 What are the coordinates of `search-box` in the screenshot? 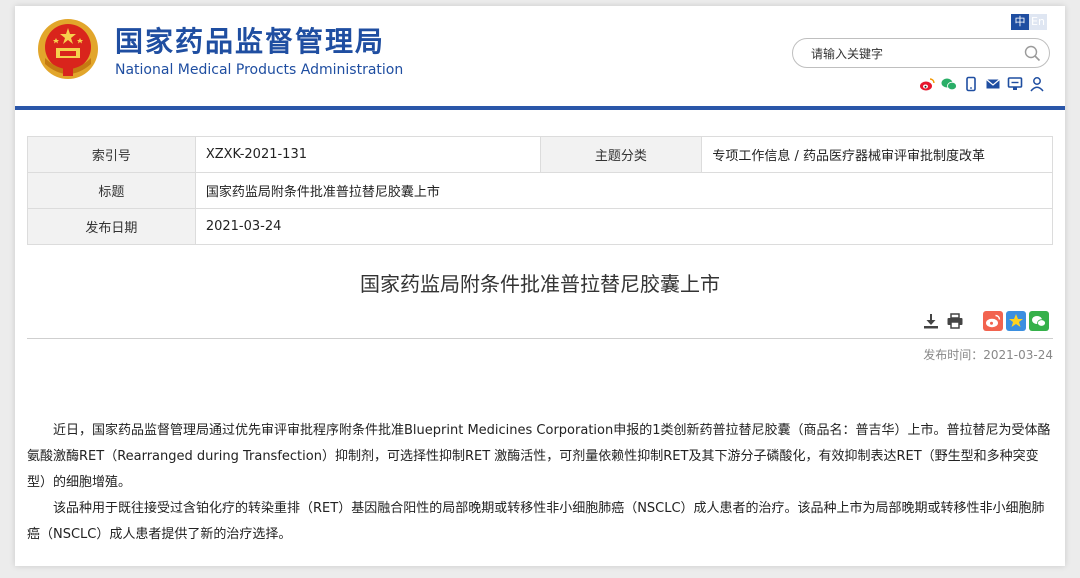 It's located at (921, 53).